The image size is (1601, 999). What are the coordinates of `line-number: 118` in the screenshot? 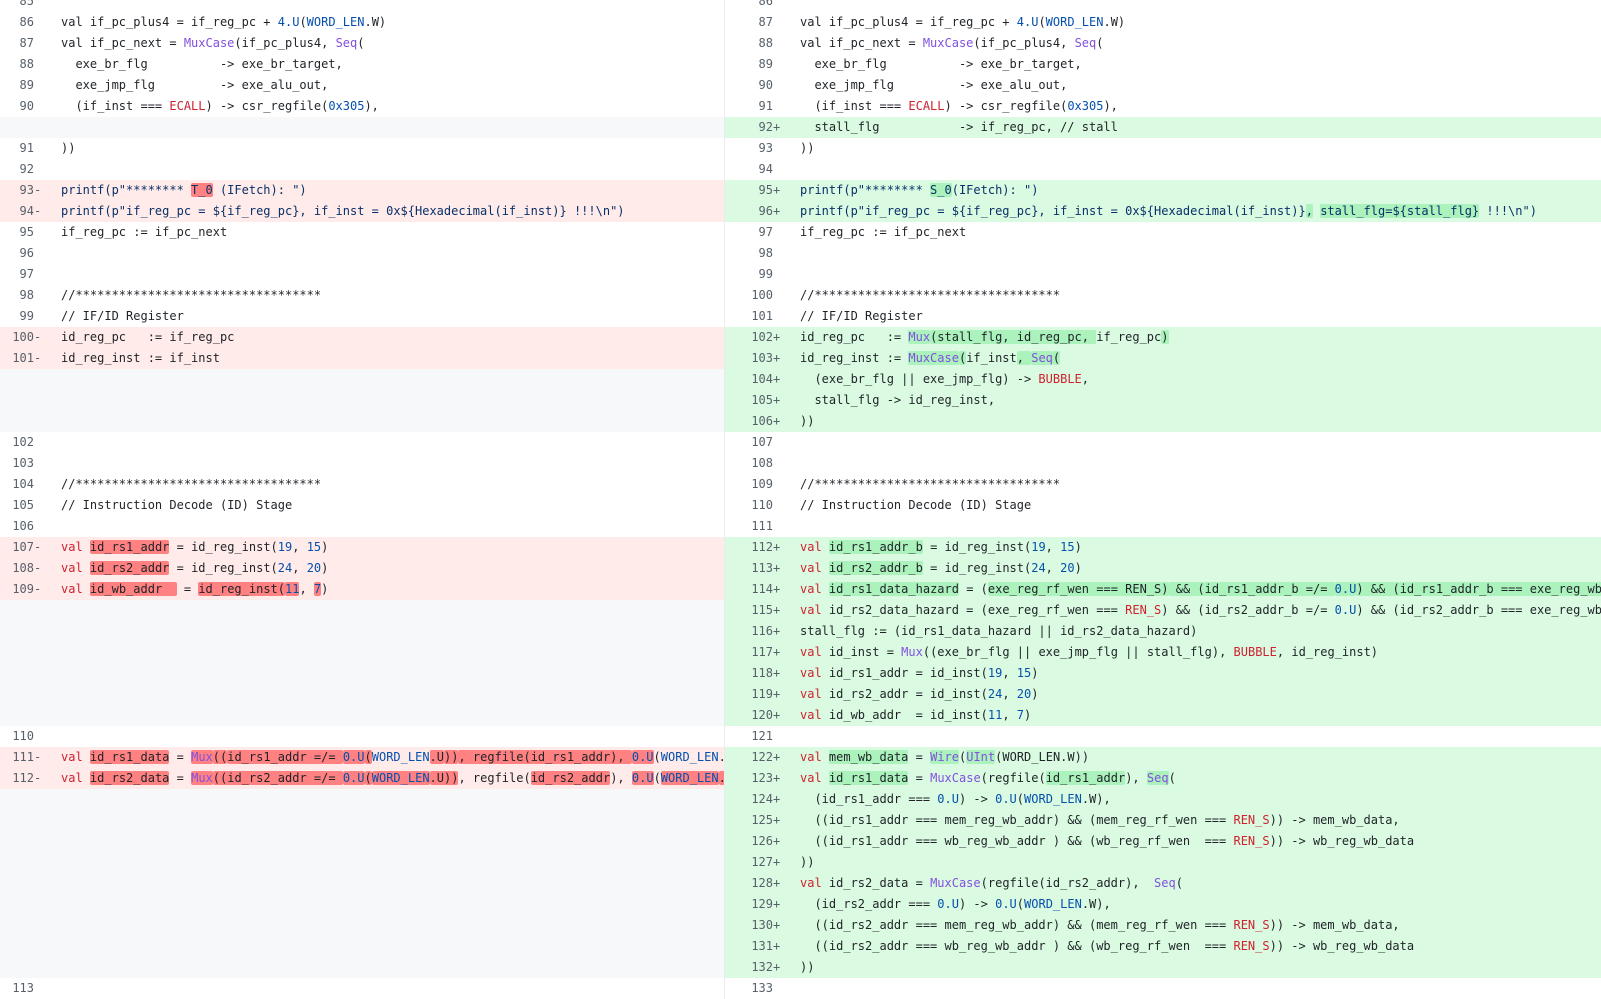 It's located at (756, 673).